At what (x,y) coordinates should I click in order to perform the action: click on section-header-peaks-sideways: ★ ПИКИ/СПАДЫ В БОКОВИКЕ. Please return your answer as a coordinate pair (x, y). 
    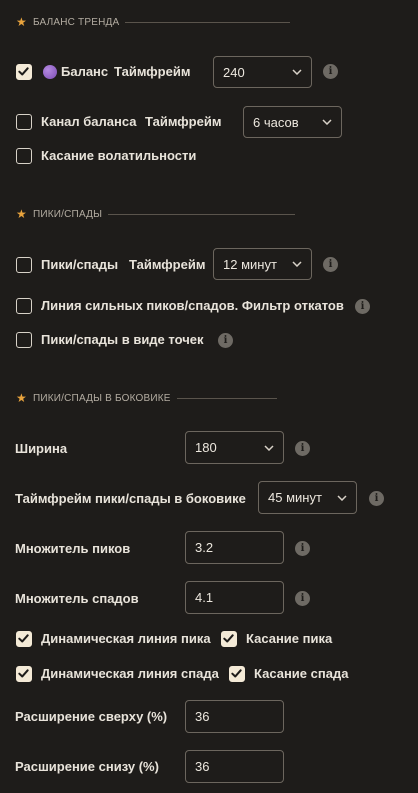
    Looking at the image, I should click on (146, 398).